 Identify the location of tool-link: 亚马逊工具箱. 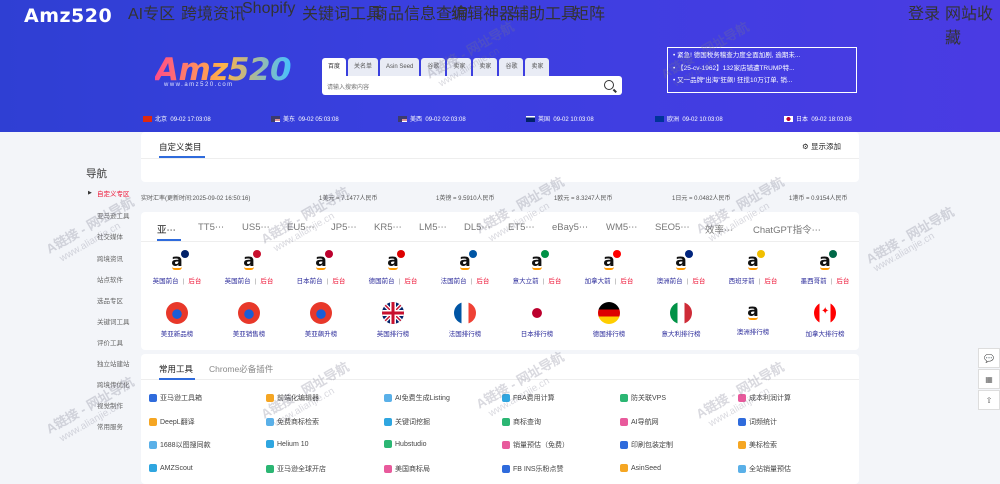
(175, 398).